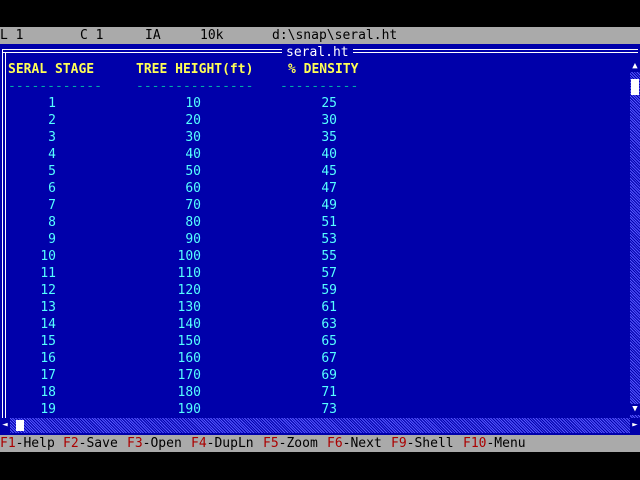  I want to click on table-cell: 13, so click(48, 307).